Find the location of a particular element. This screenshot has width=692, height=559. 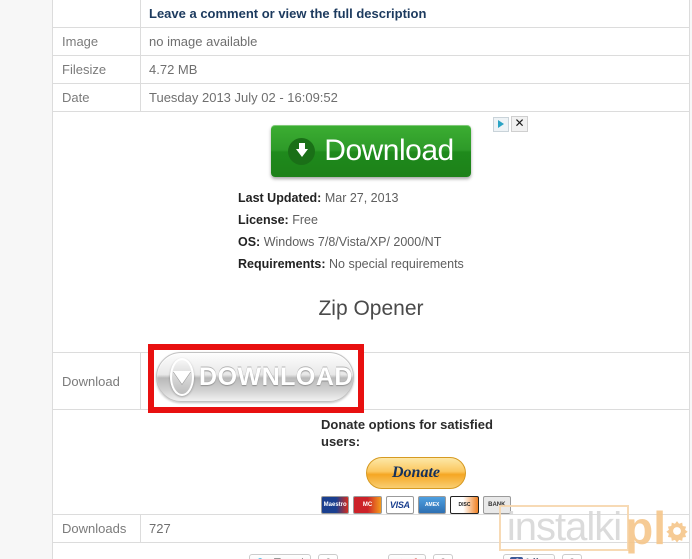

value-date: Tuesday 2013 July 02 - 16:09:52 is located at coordinates (415, 97).